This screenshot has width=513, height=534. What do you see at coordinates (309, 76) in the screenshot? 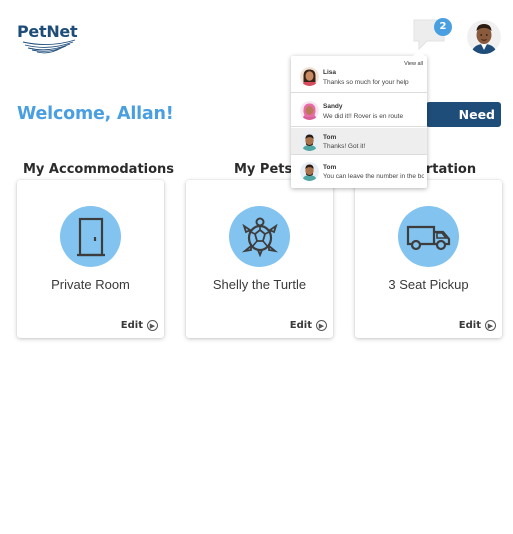
I see `lisa-avatar-icon` at bounding box center [309, 76].